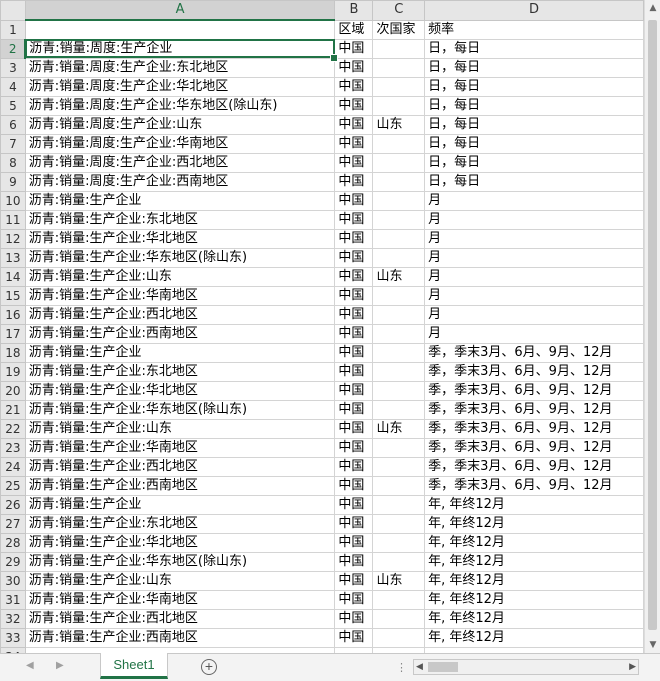 The height and width of the screenshot is (681, 660). Describe the element at coordinates (399, 10) in the screenshot. I see `column-header-c: C` at that location.